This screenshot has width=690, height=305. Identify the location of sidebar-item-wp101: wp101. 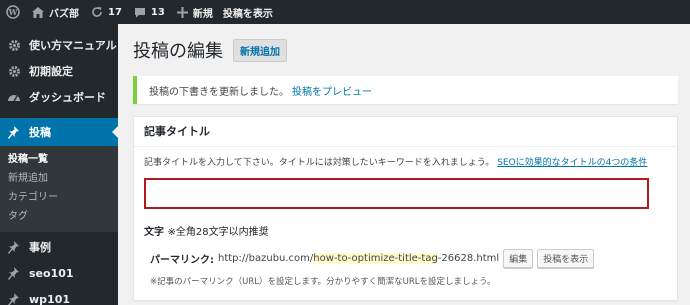
(59, 295).